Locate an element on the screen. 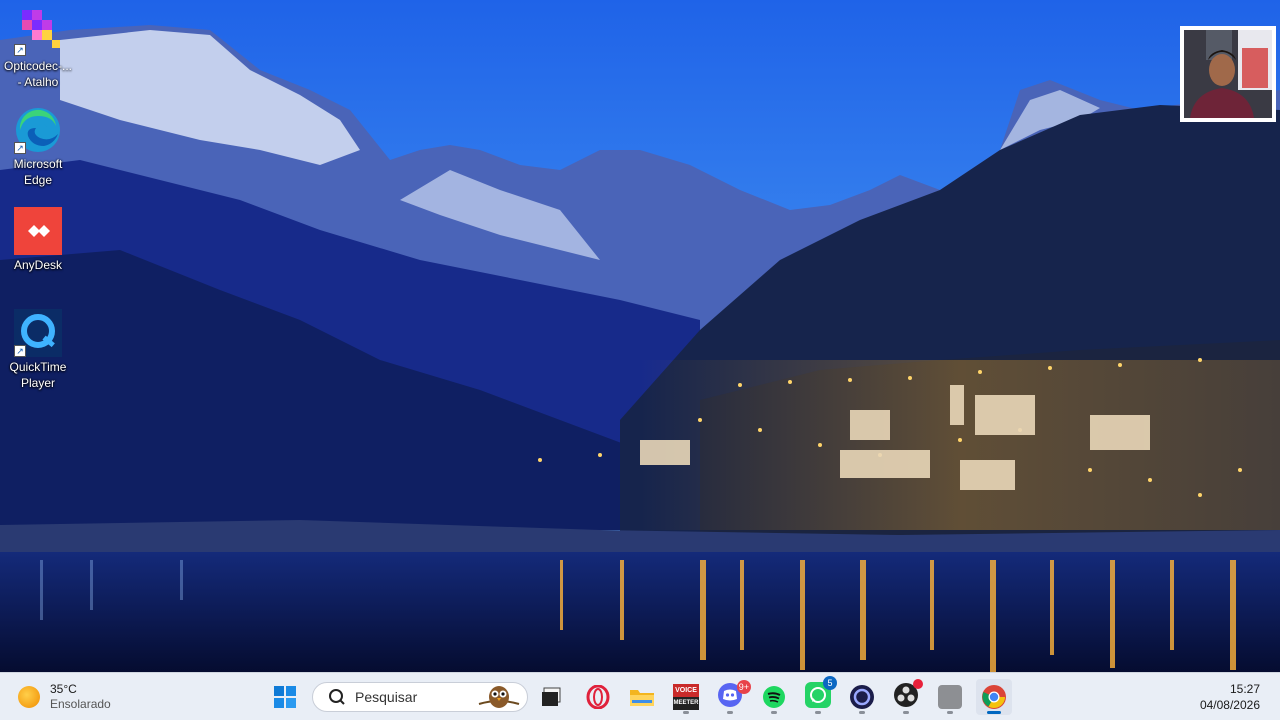  weather-widget: 35°C Ensolarado is located at coordinates (64, 697).